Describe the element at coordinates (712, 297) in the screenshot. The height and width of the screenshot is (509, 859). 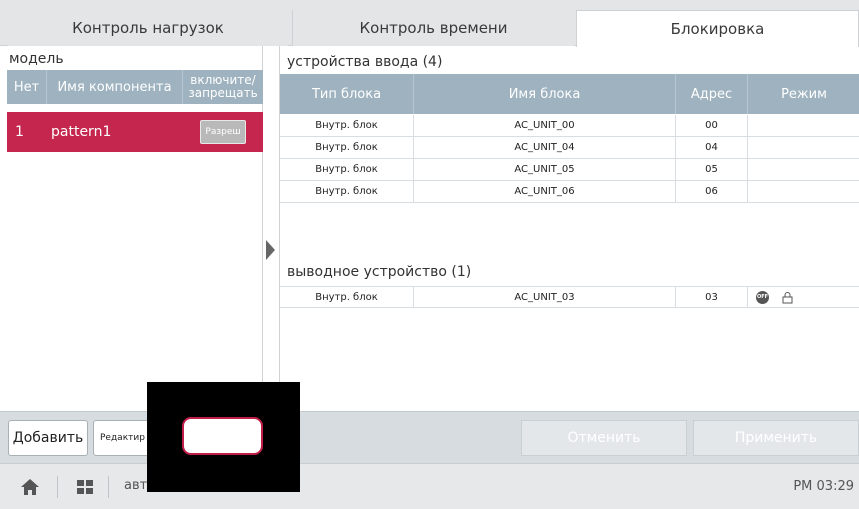
I see `unit-address: 03` at that location.